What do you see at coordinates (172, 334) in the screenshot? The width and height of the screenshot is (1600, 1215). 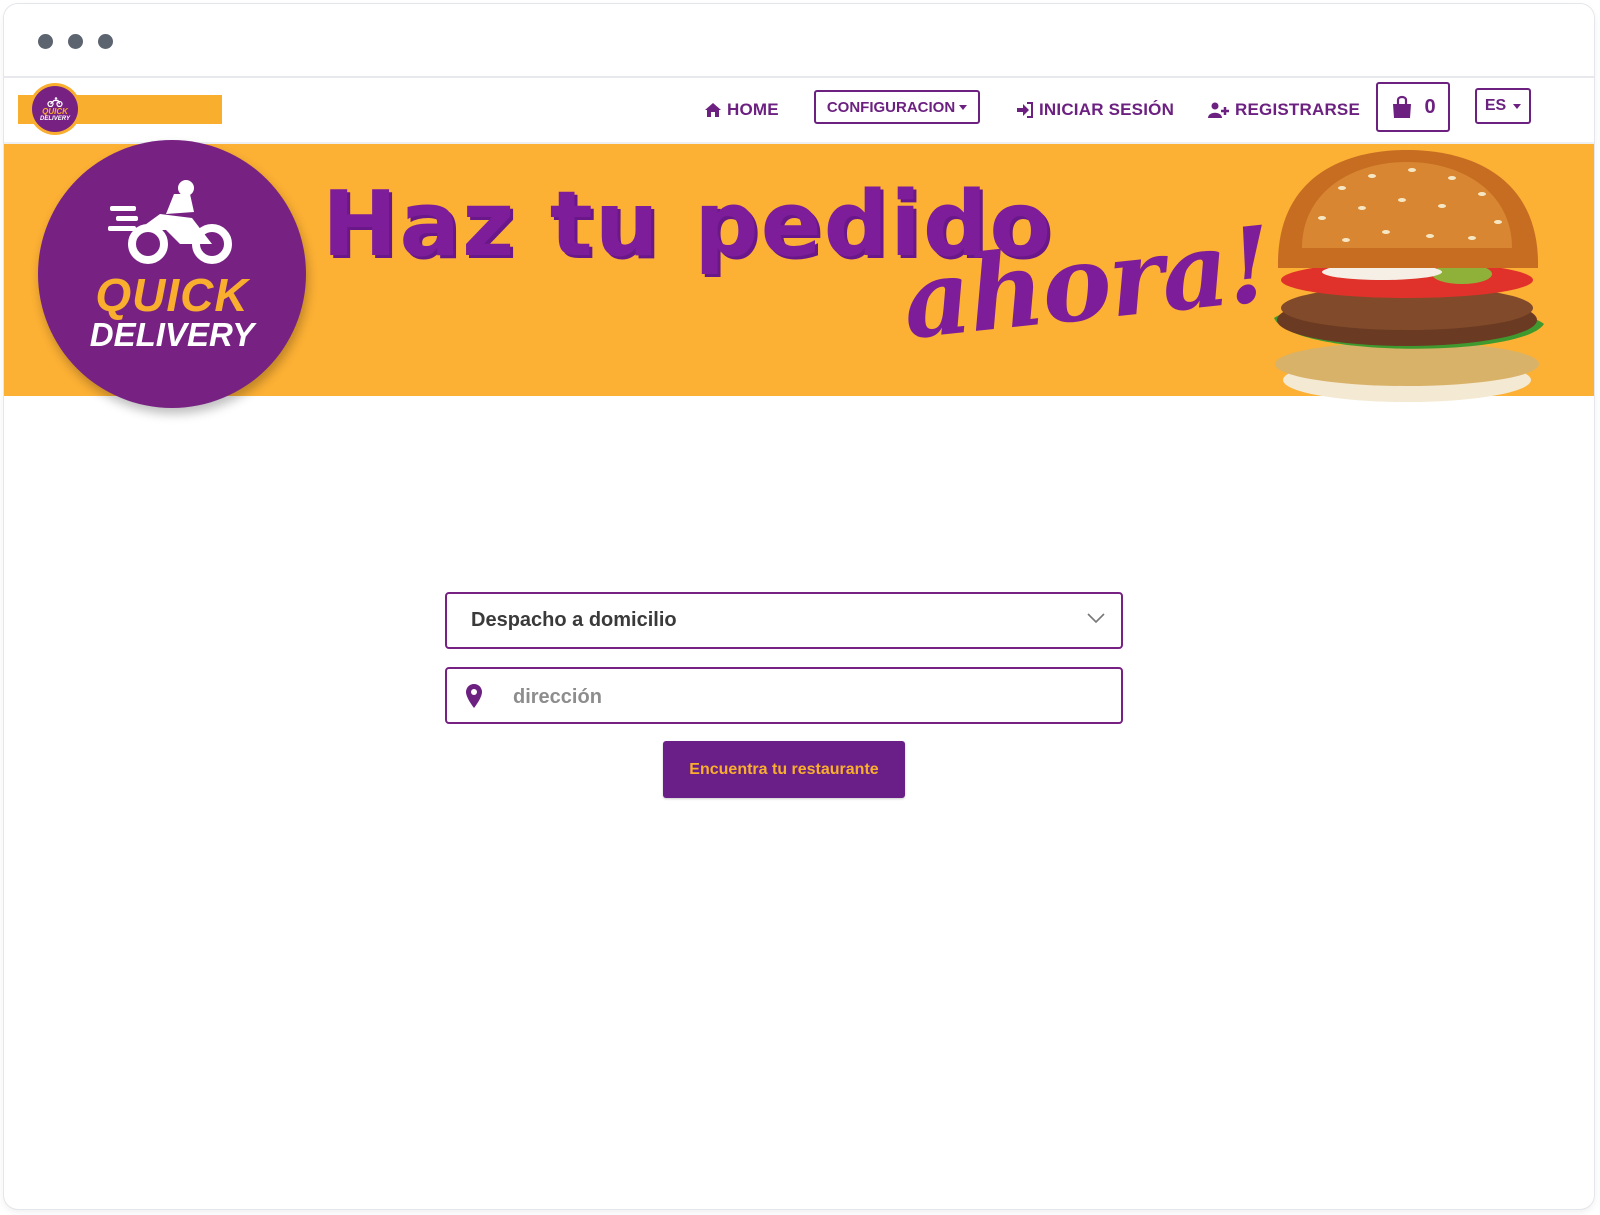 I see `banner-logo-text-delivery: DELIVERY` at bounding box center [172, 334].